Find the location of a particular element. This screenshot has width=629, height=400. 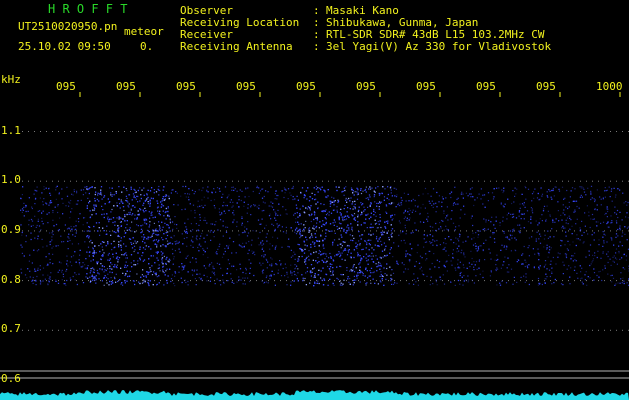

antenna-label: Receiving Antenna is located at coordinates (236, 46).